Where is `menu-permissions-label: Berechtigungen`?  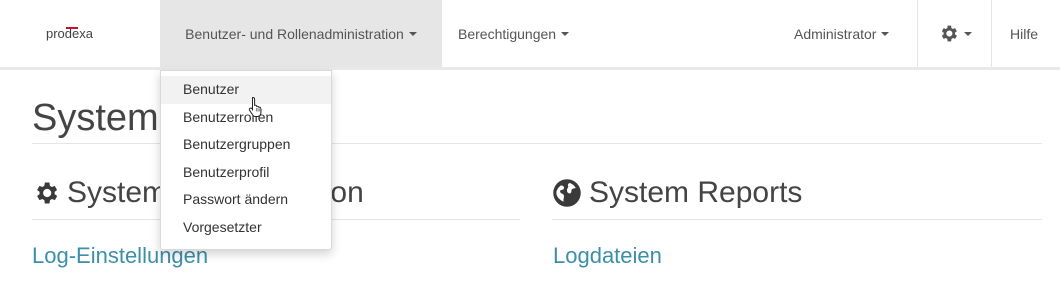
menu-permissions-label: Berechtigungen is located at coordinates (507, 33).